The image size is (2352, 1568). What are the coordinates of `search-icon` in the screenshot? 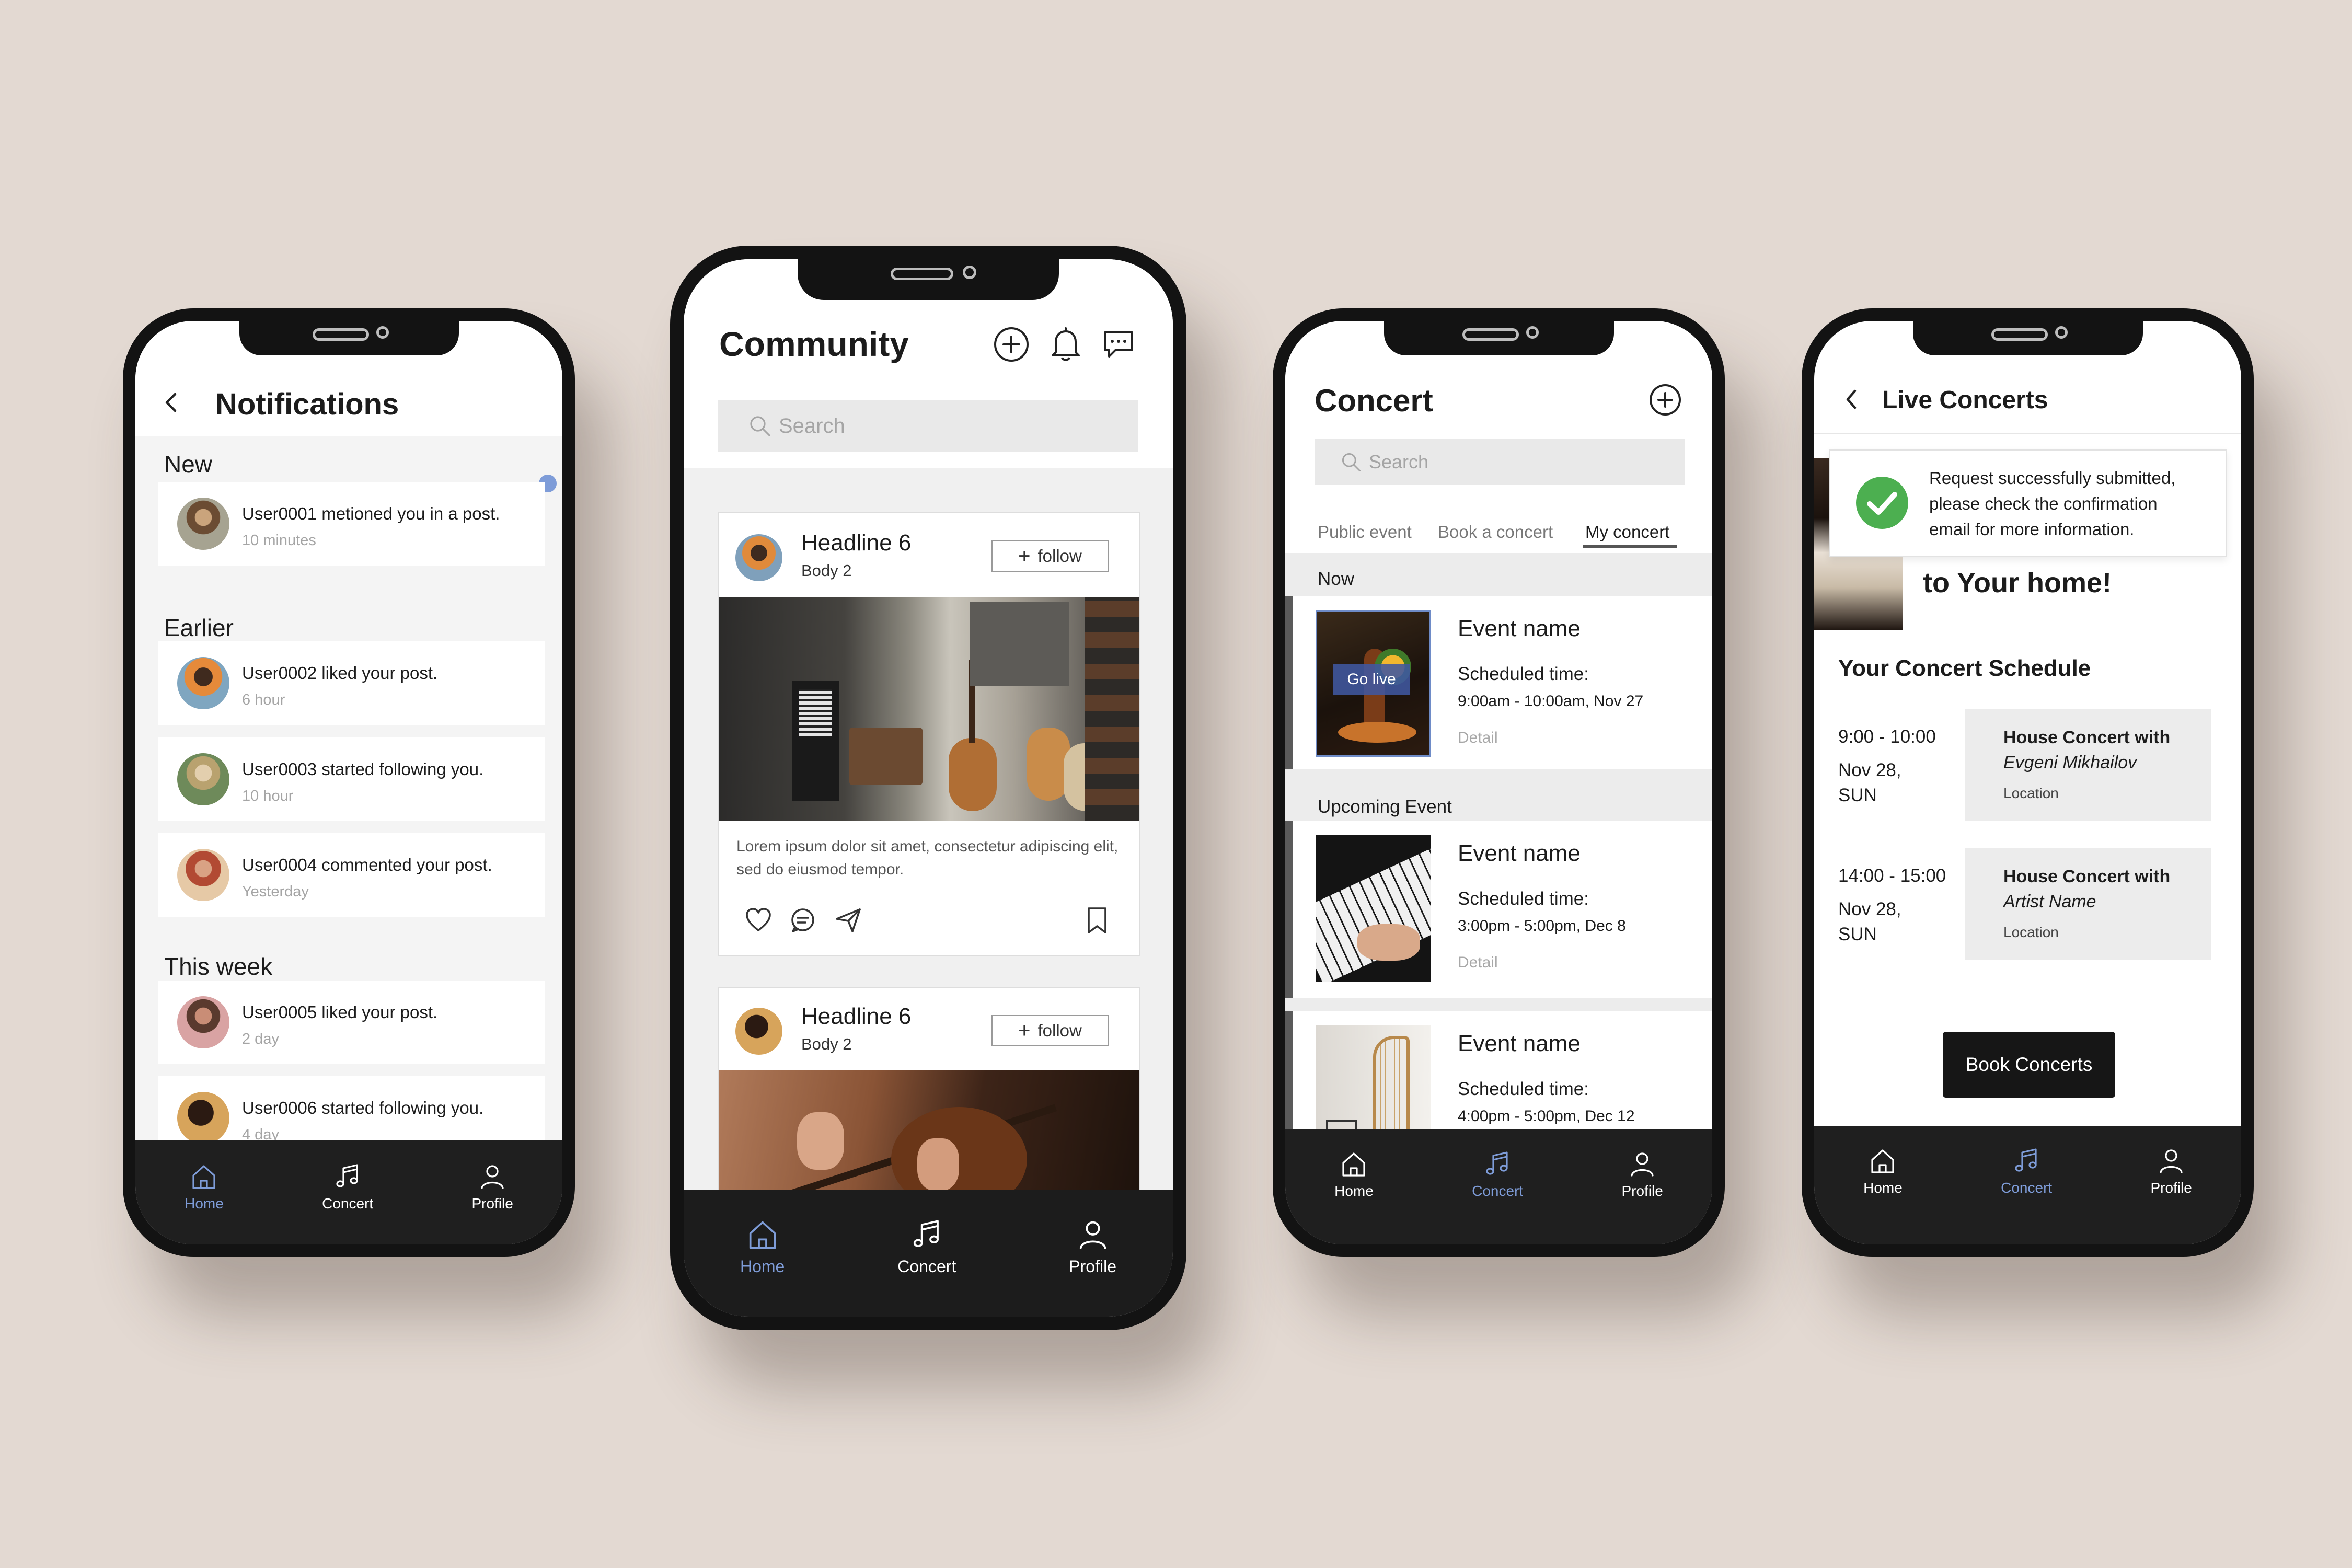 It's located at (1351, 462).